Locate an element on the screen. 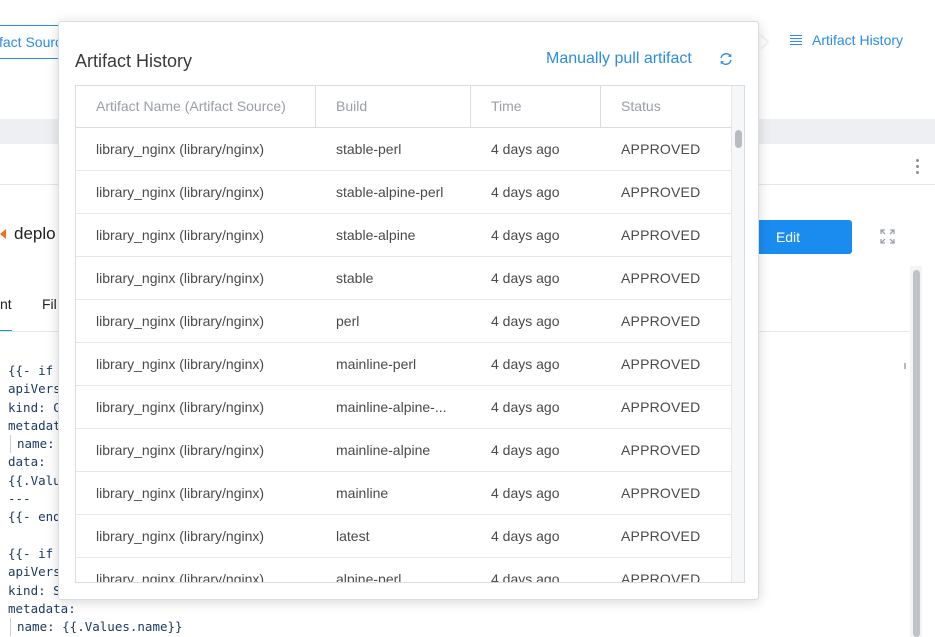 The height and width of the screenshot is (637, 935). editor-scrollbar-thumb is located at coordinates (916, 453).